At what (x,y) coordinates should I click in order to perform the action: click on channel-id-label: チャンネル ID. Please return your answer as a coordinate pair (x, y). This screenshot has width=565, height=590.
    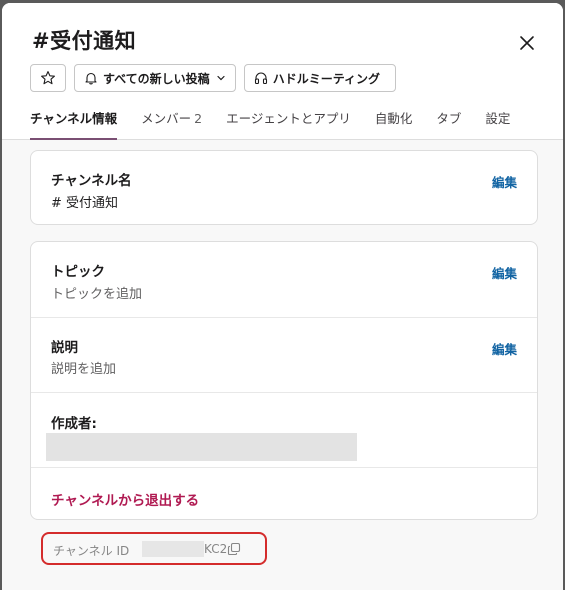
    Looking at the image, I should click on (91, 551).